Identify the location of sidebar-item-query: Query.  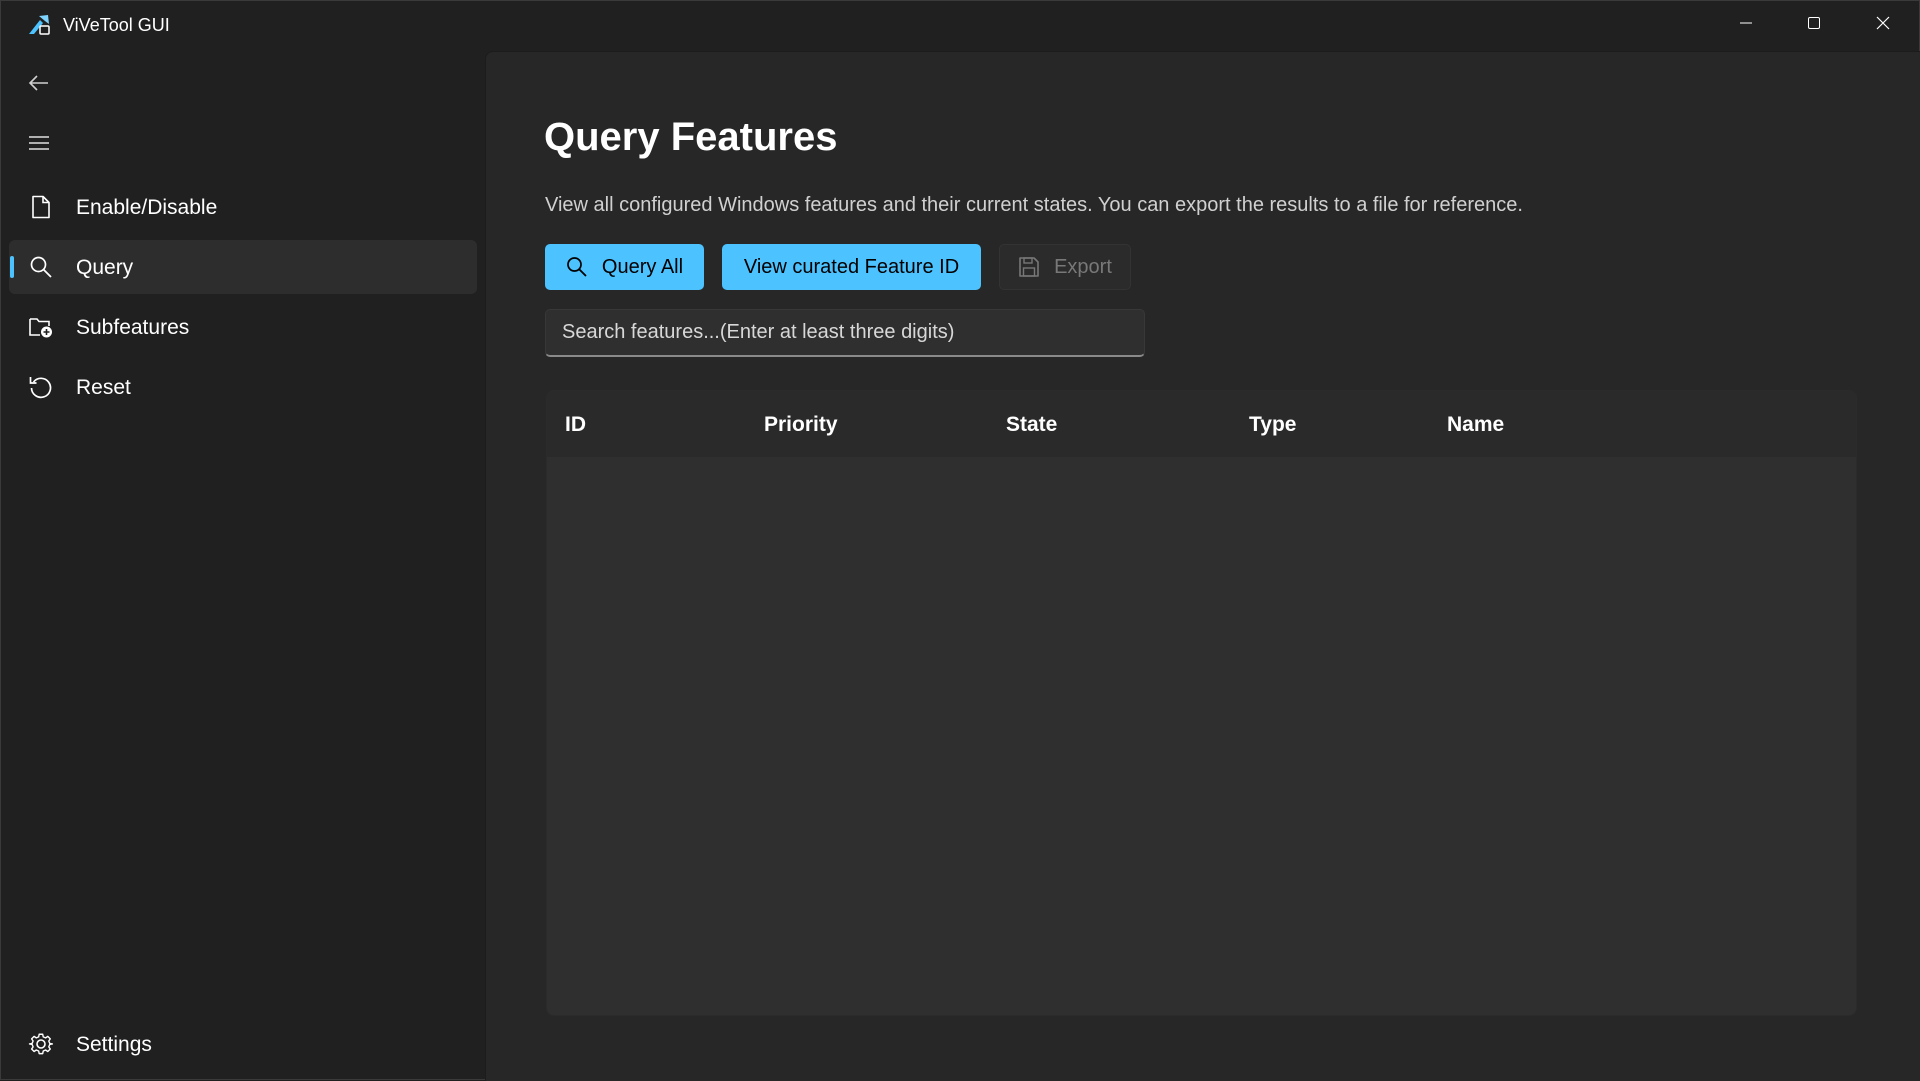
(243, 267).